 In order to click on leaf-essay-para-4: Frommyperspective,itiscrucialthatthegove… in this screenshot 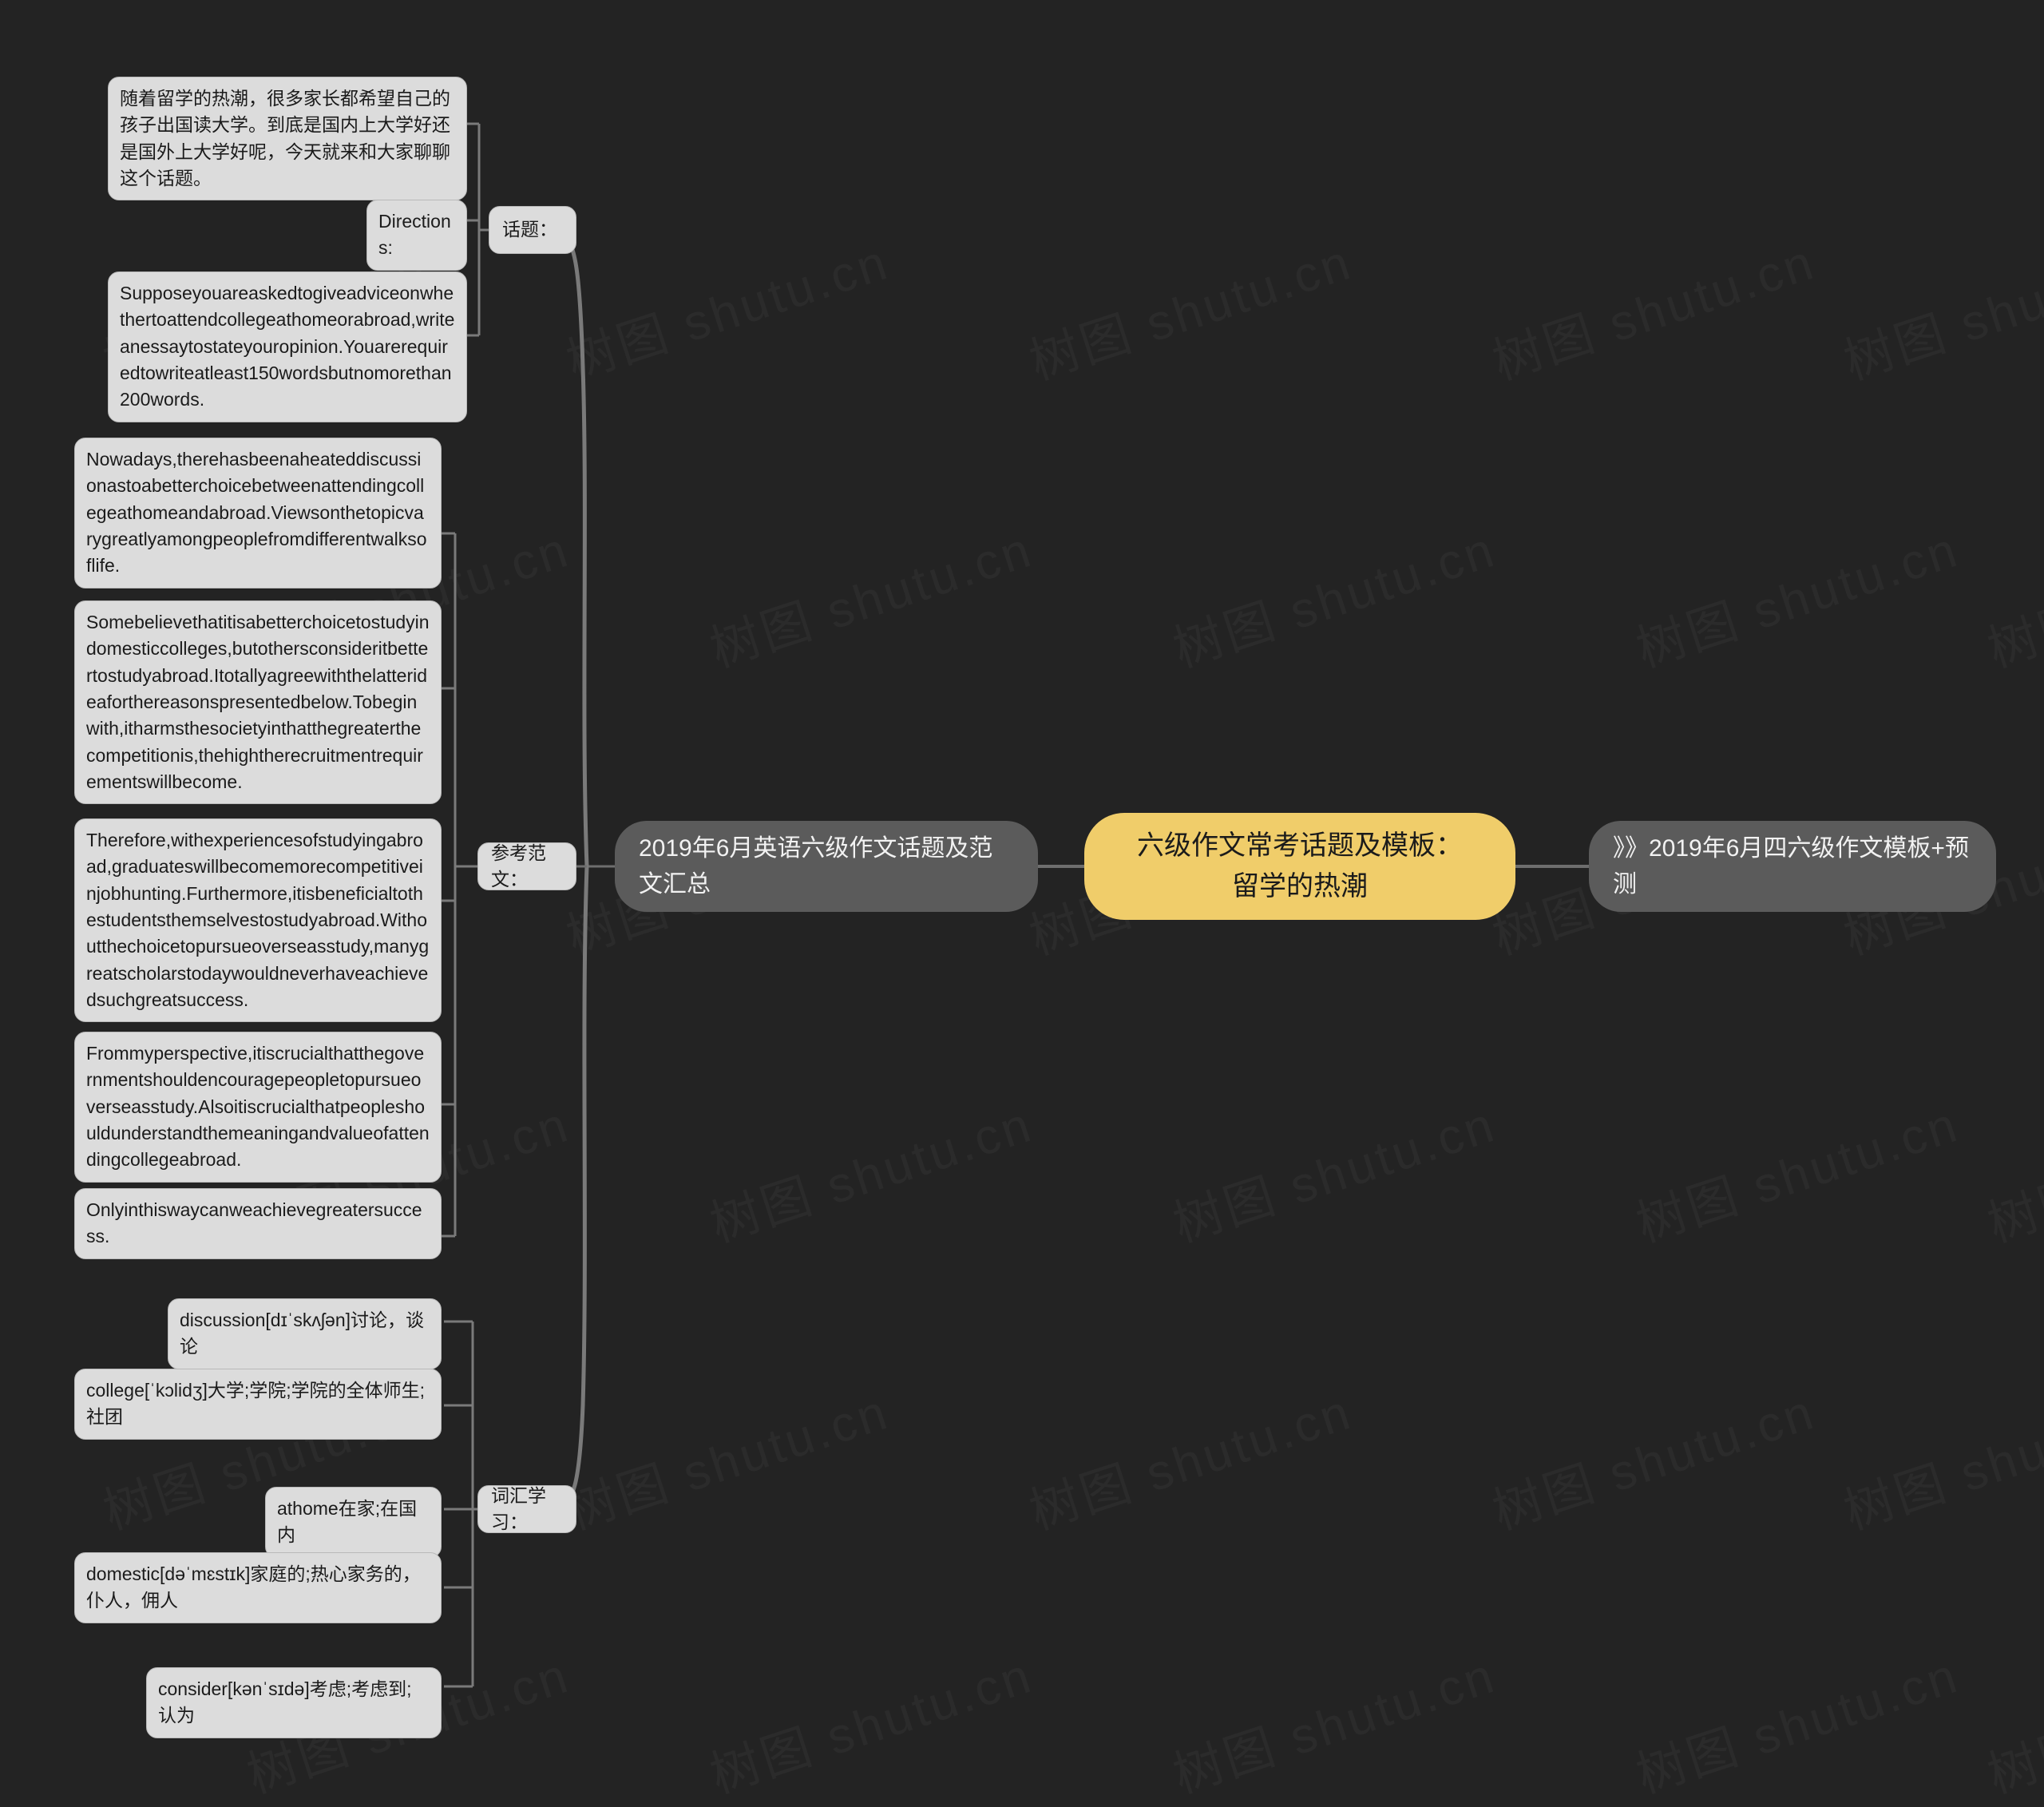, I will do `click(258, 1107)`.